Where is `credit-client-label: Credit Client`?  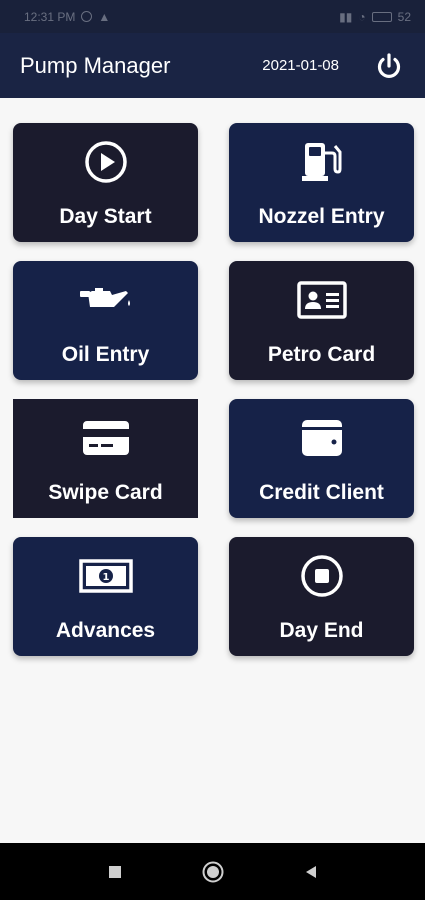
credit-client-label: Credit Client is located at coordinates (321, 492).